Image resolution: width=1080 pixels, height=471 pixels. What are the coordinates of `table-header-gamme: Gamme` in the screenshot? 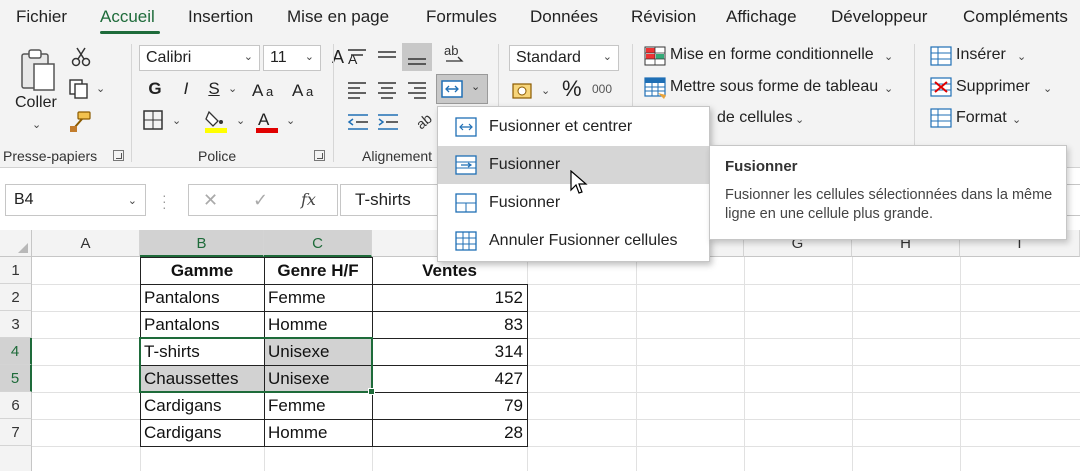 It's located at (202, 270).